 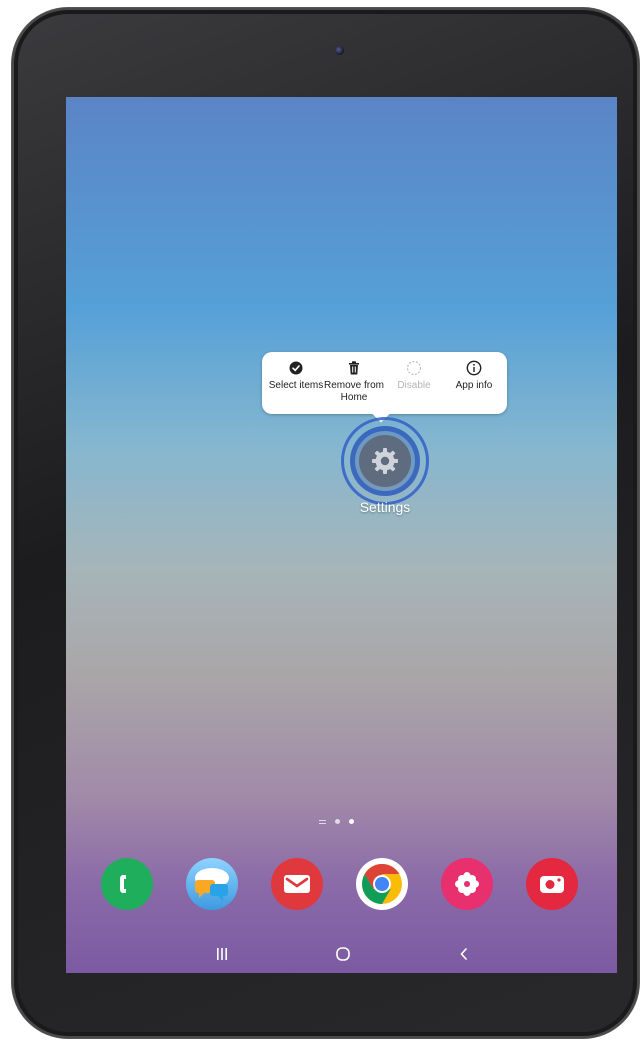 I want to click on remove-from-home-option: Remove from Home, so click(x=354, y=382).